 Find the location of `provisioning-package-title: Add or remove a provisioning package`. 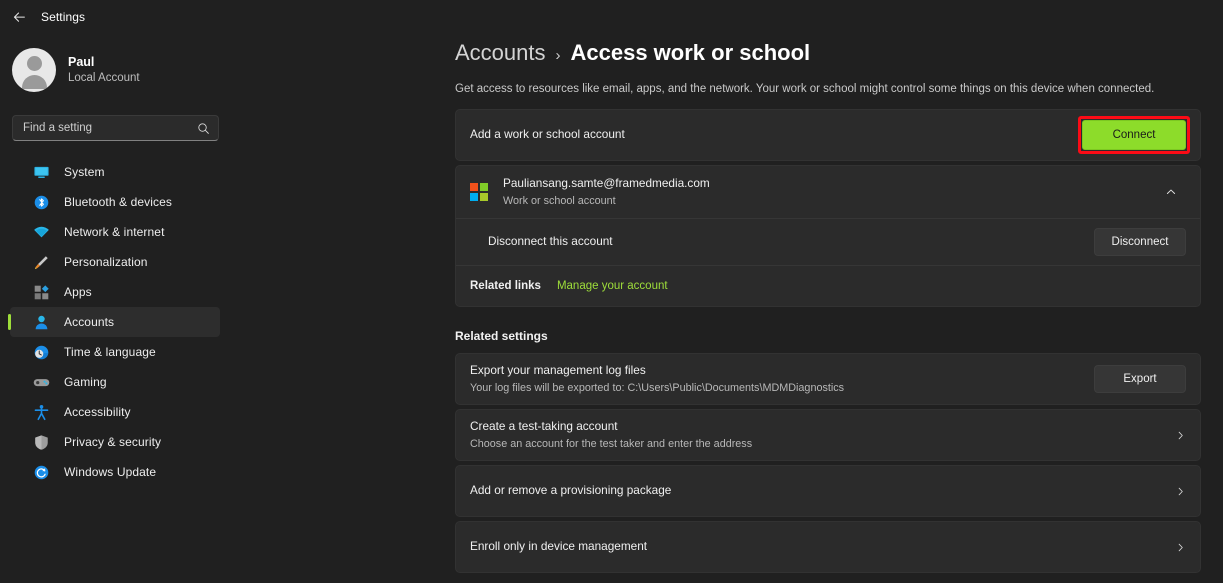

provisioning-package-title: Add or remove a provisioning package is located at coordinates (571, 490).